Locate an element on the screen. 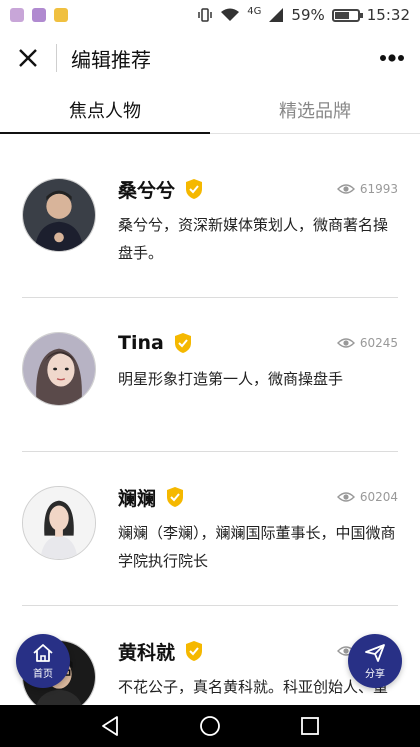  battery-icon is located at coordinates (347, 15).